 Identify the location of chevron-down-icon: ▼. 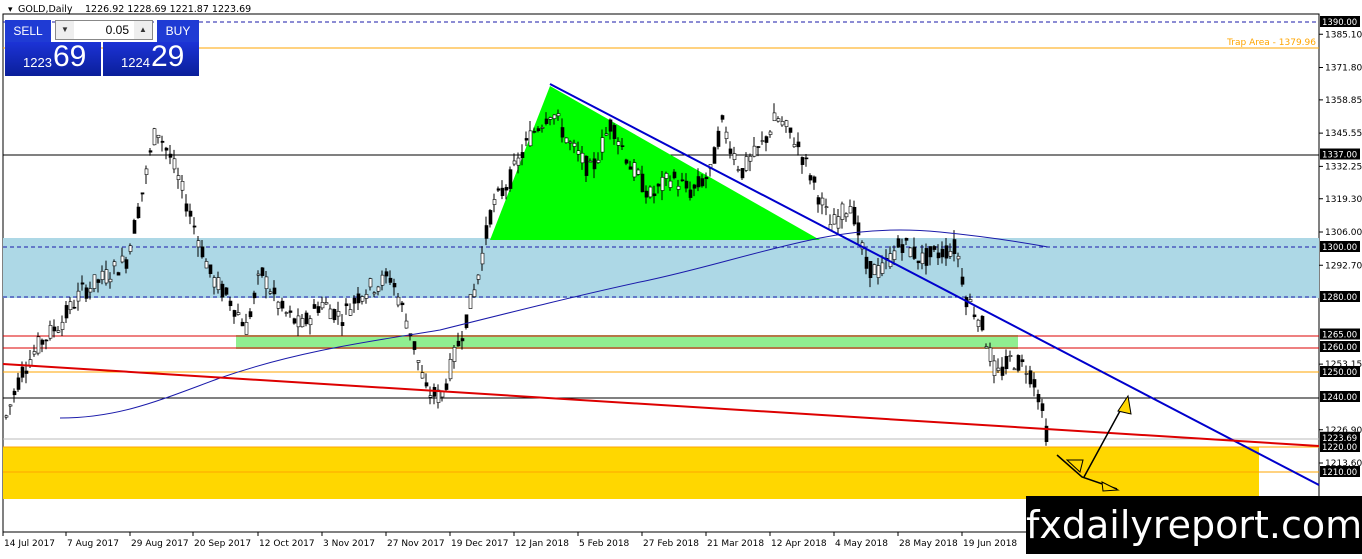
(65, 30).